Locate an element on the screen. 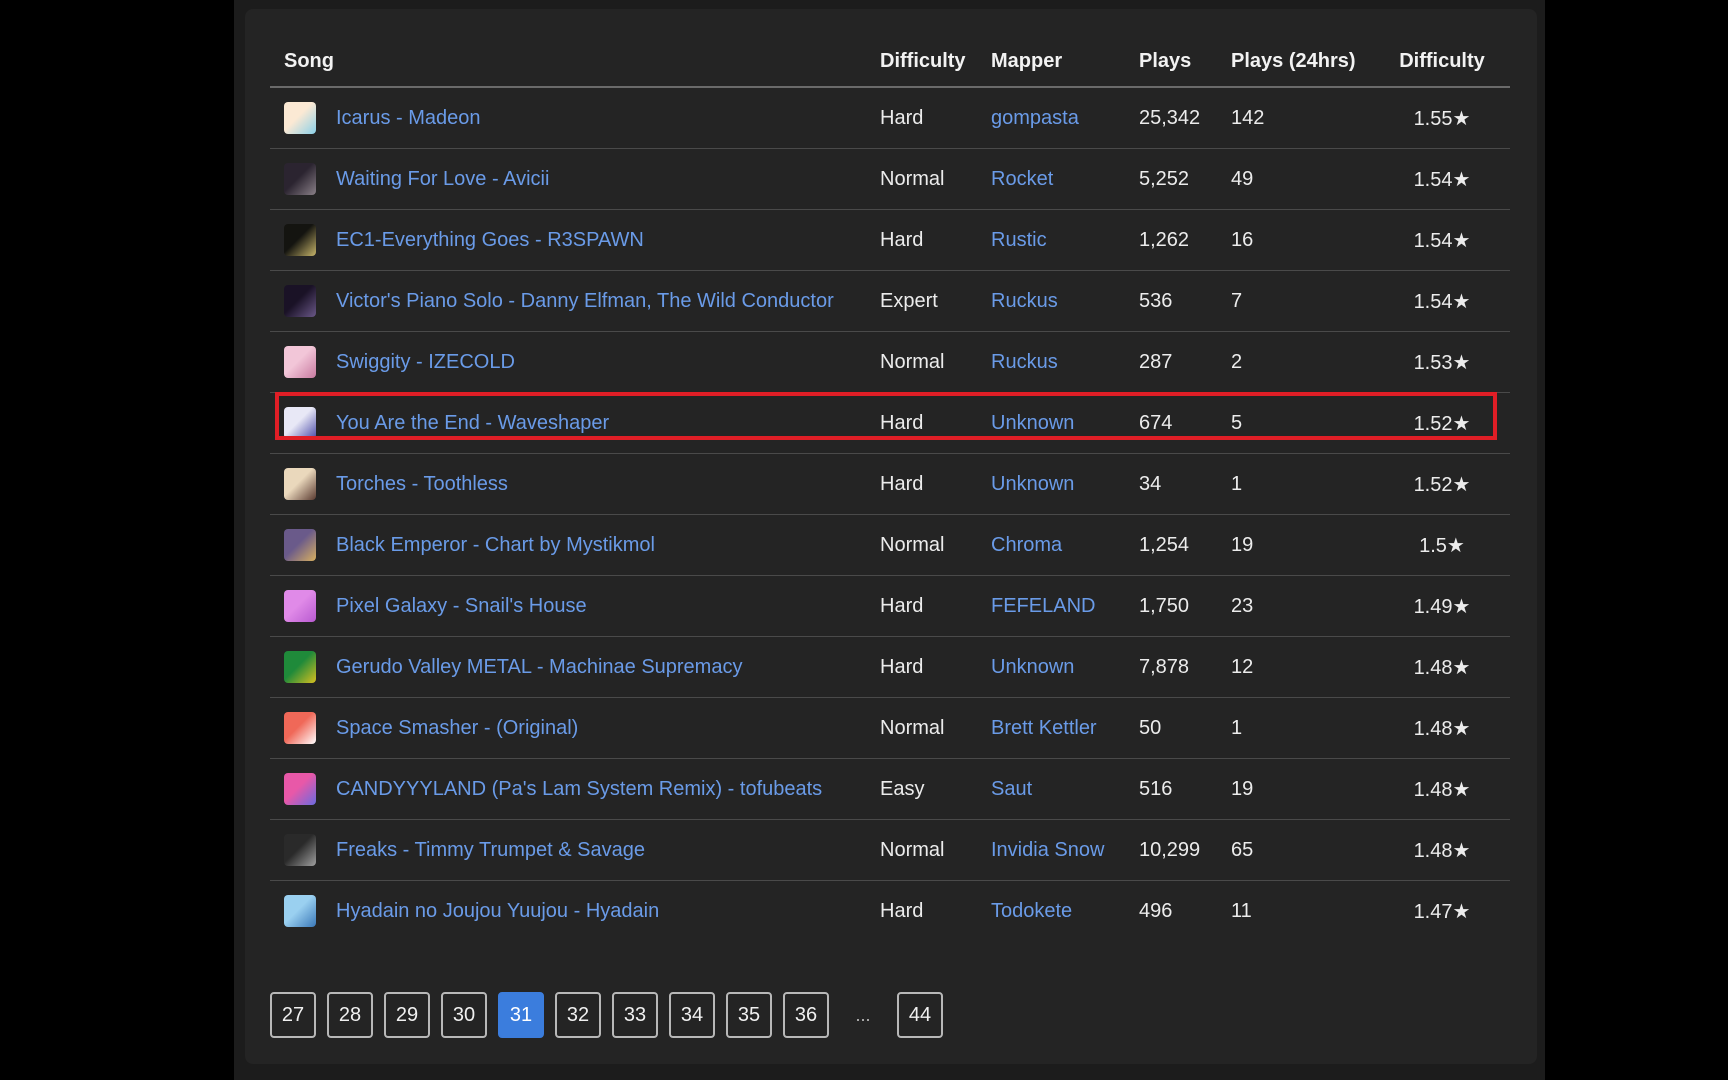 This screenshot has width=1728, height=1080. page-button-31: 31 is located at coordinates (521, 1015).